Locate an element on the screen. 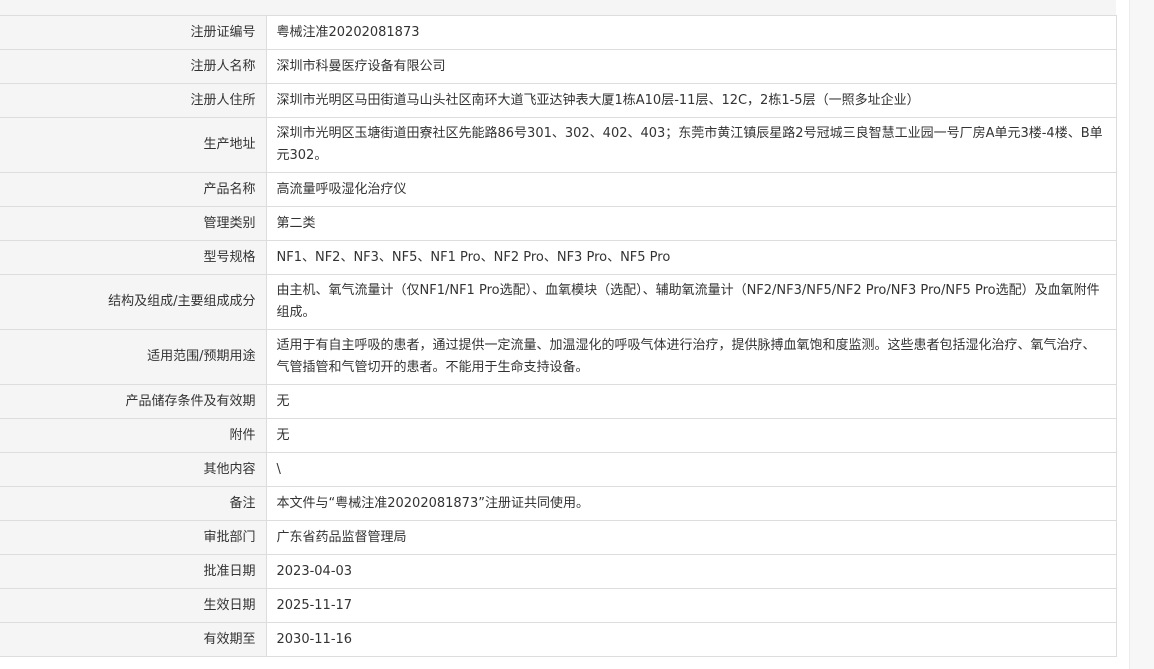 This screenshot has width=1154, height=669. row-storage: 产品储存条件及有效期 无 is located at coordinates (558, 401).